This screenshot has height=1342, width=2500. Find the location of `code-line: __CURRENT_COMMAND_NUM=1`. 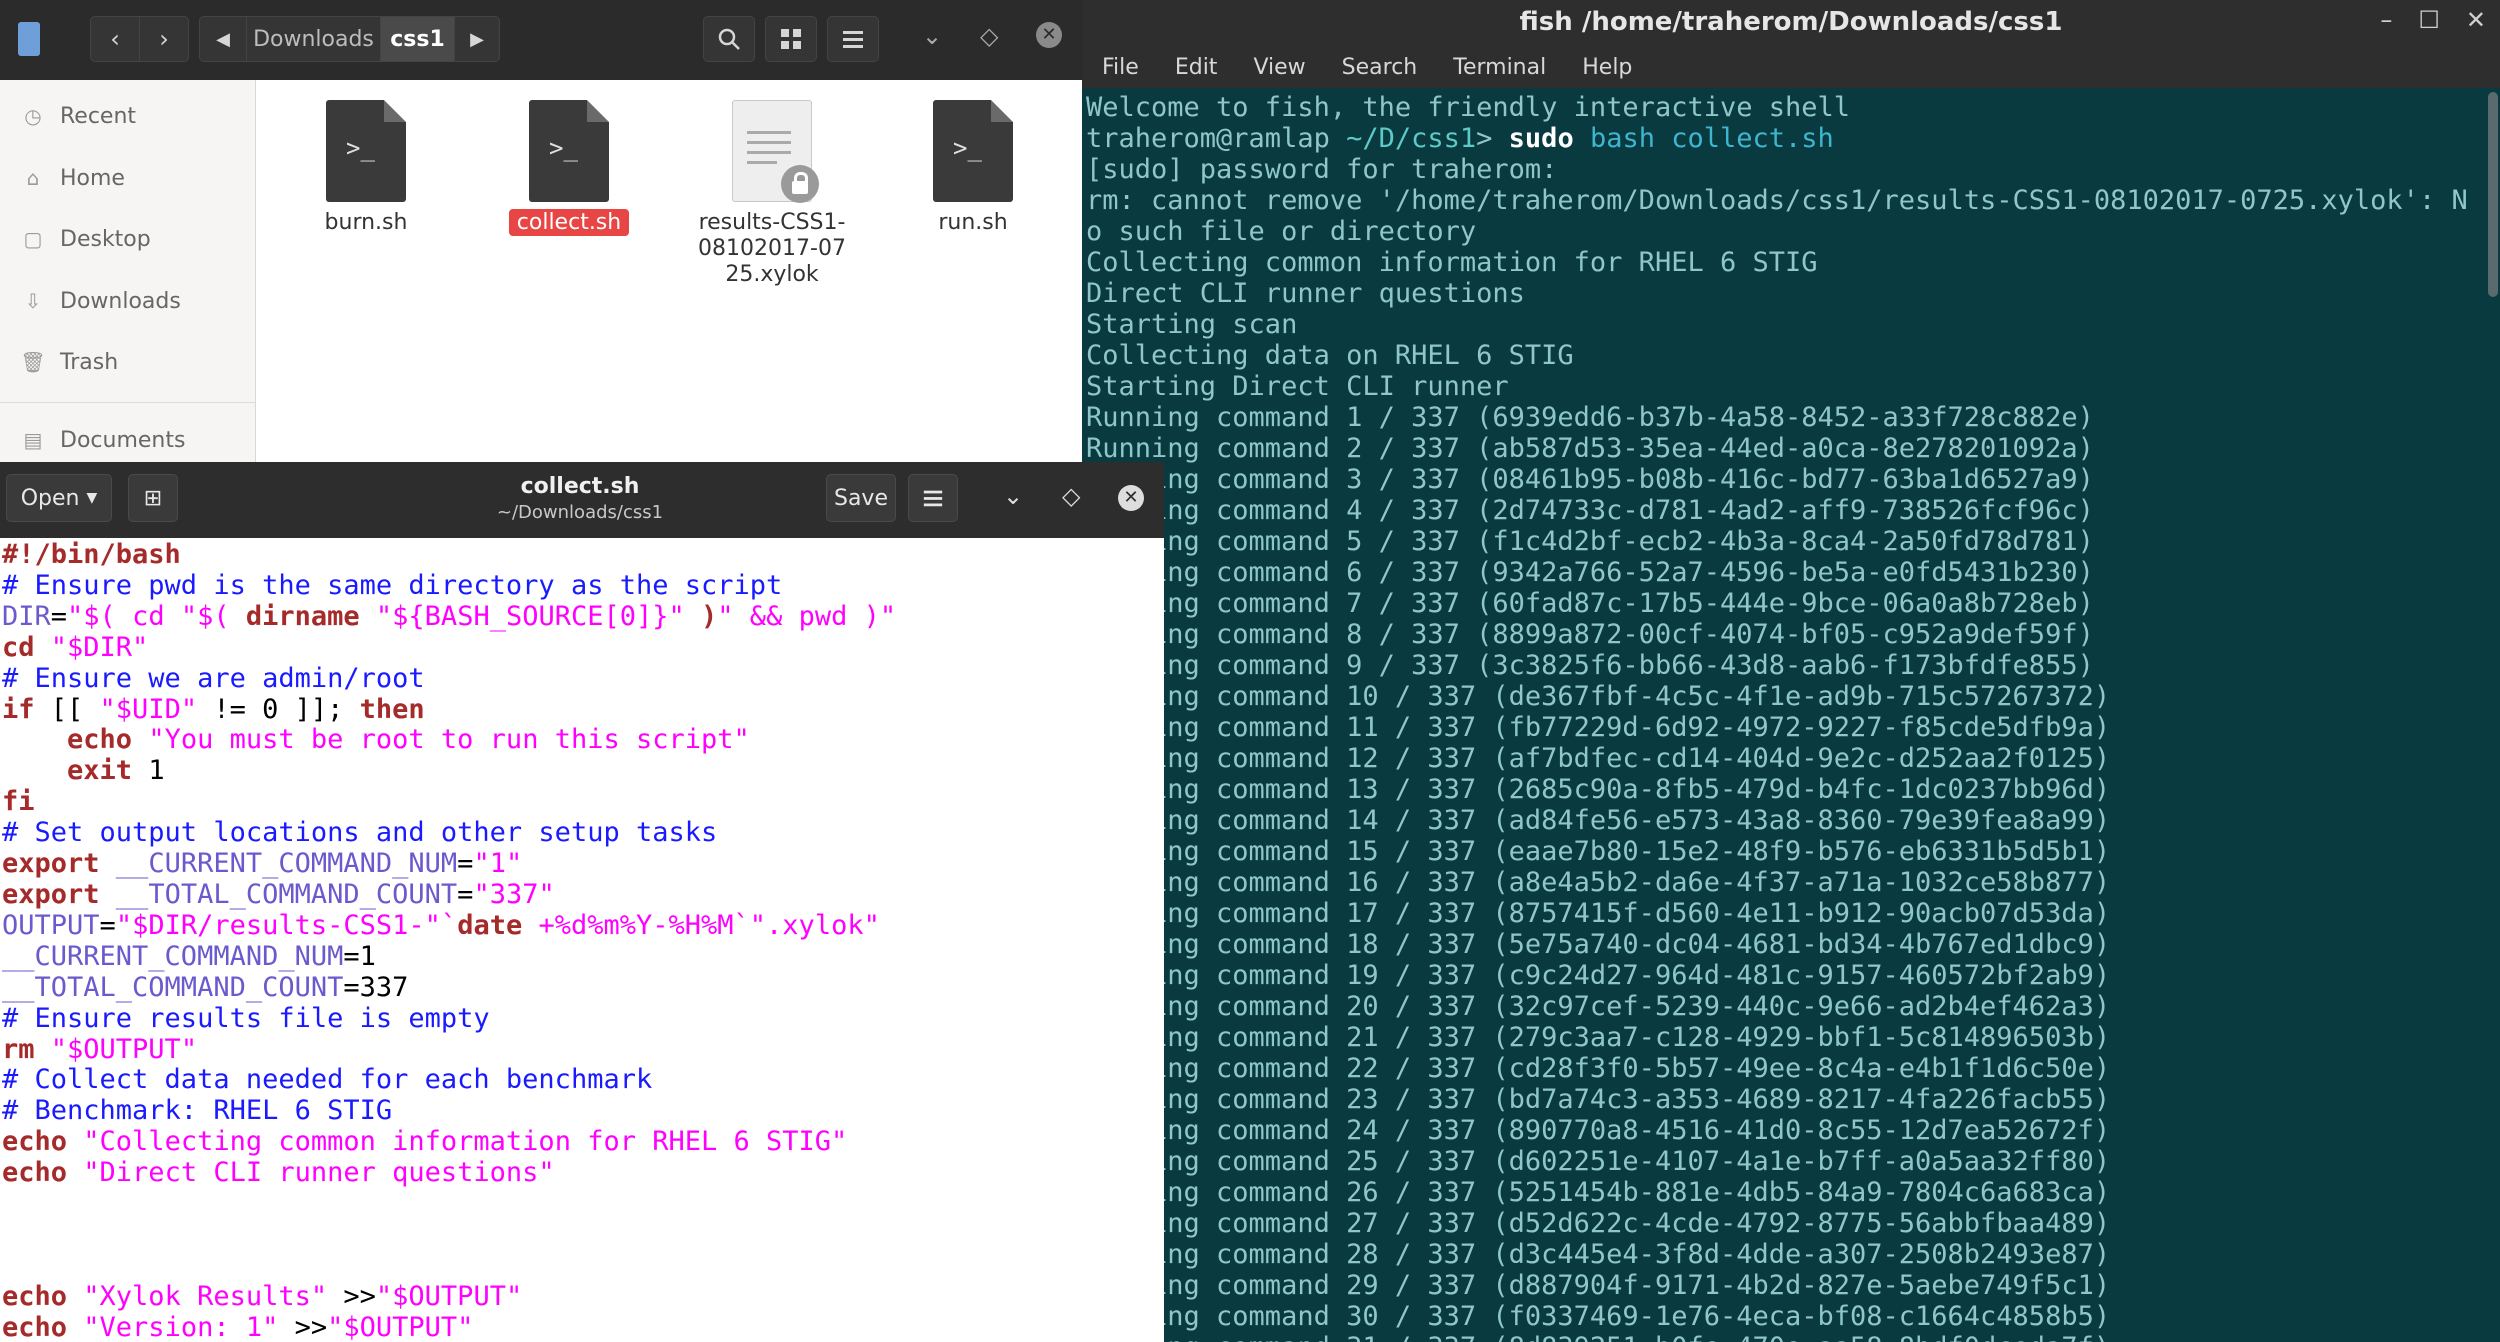

code-line: __CURRENT_COMMAND_NUM=1 is located at coordinates (583, 956).